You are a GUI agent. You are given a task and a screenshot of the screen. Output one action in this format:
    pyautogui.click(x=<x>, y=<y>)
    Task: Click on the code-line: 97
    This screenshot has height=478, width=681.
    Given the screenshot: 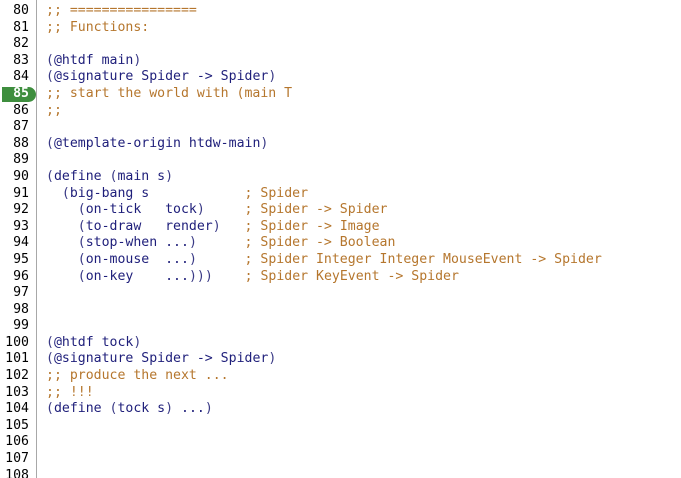 What is the action you would take?
    pyautogui.click(x=340, y=293)
    